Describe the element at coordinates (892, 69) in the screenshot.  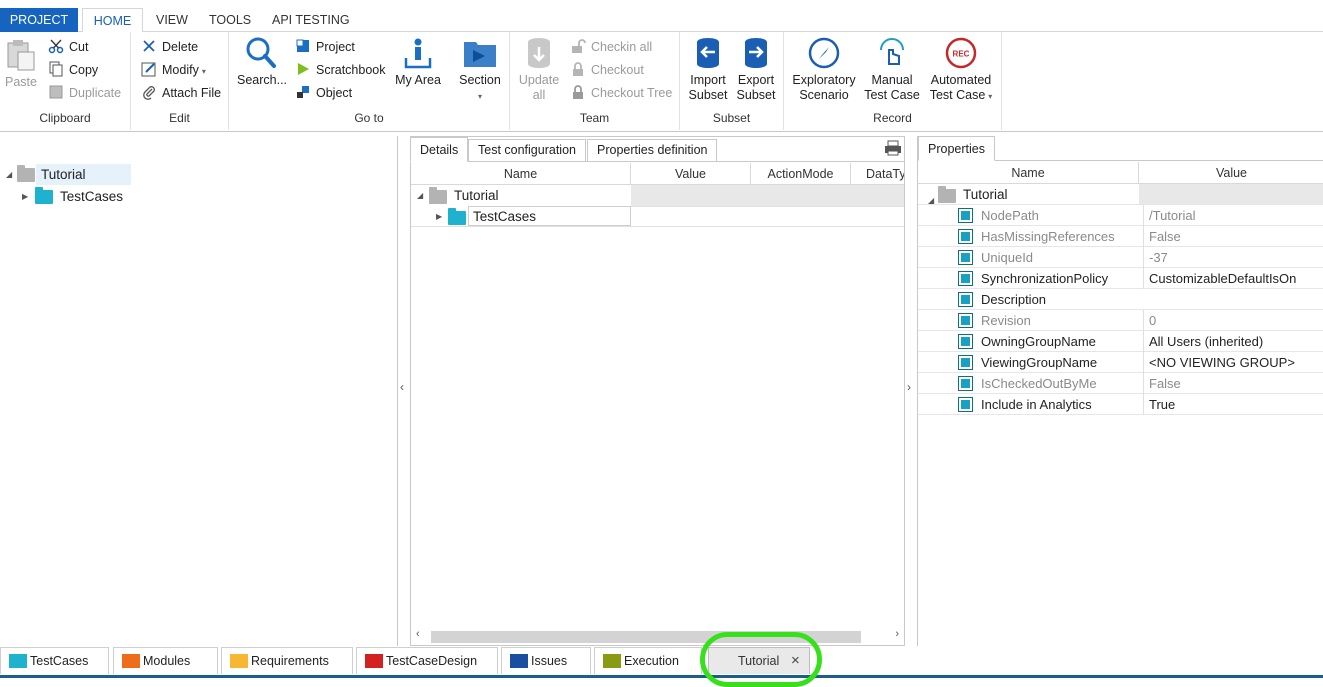
I see `manual-test-case-button: Manual Test Case` at that location.